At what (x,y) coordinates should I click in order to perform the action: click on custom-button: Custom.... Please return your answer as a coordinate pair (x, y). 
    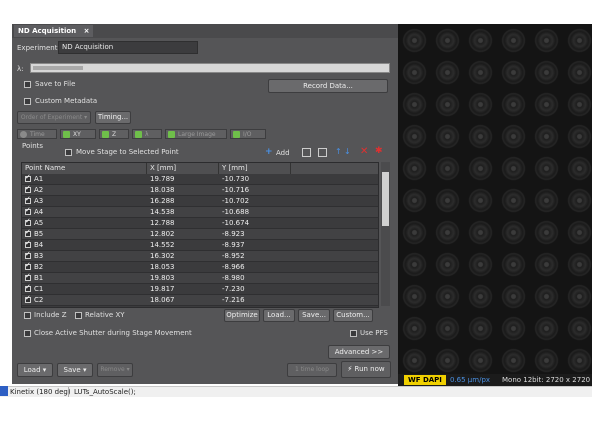
    Looking at the image, I should click on (353, 315).